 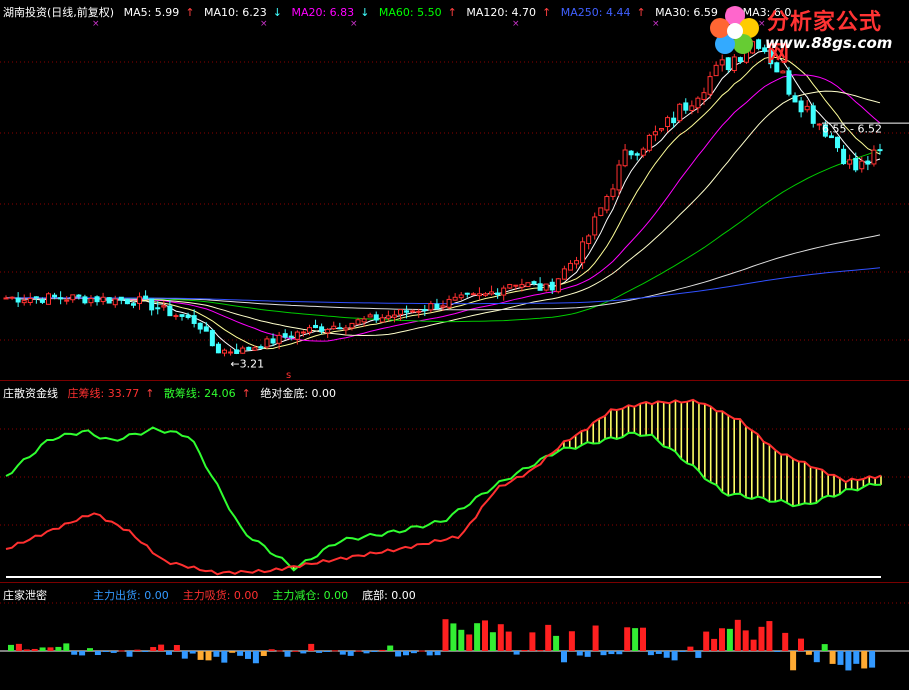 I want to click on indicator1-legend-item: 散筹线: 24.06, so click(x=198, y=393).